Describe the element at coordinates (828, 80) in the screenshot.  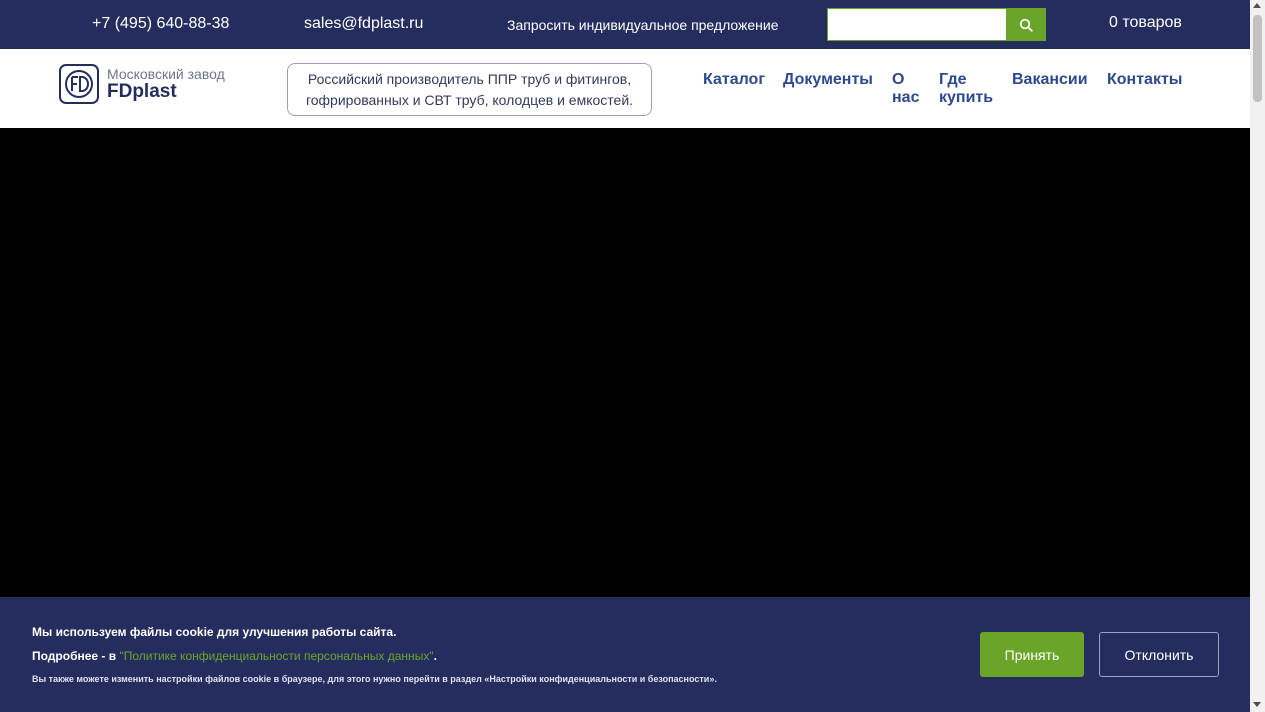
I see `nav-documents: Документы` at that location.